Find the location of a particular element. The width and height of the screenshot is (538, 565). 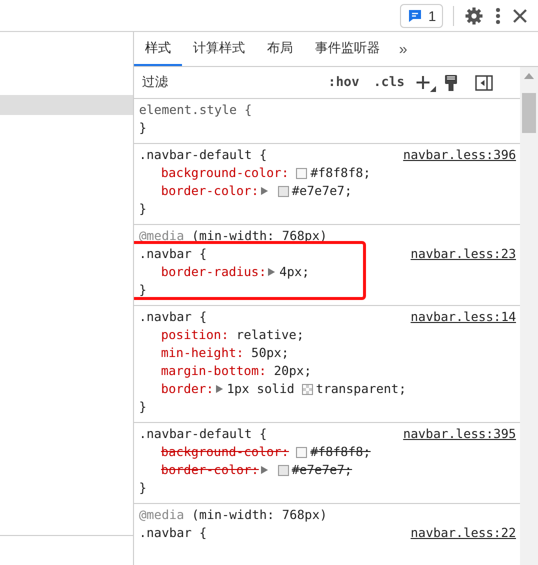

property-value: 50px; is located at coordinates (270, 353).